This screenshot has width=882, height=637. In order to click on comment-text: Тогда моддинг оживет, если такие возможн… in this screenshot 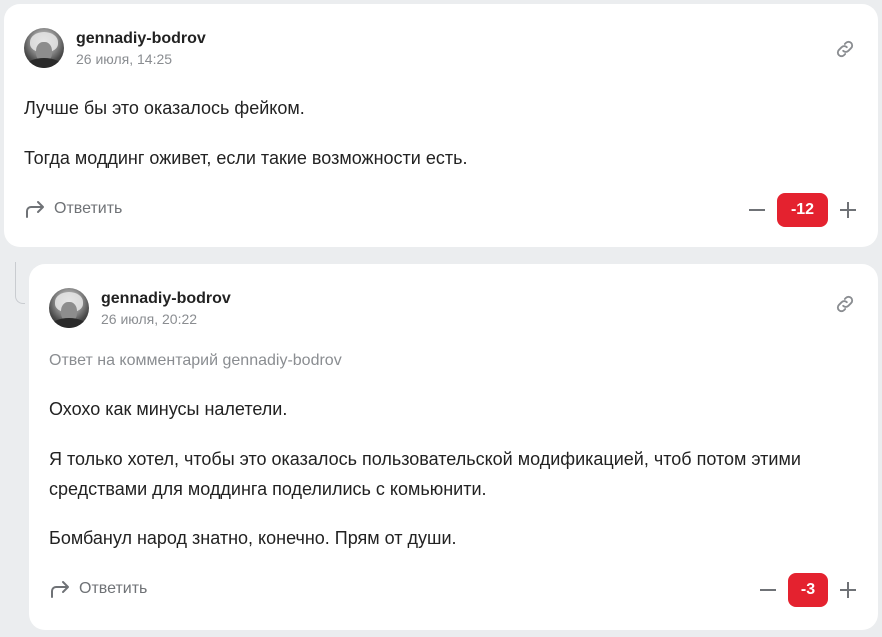, I will do `click(246, 158)`.